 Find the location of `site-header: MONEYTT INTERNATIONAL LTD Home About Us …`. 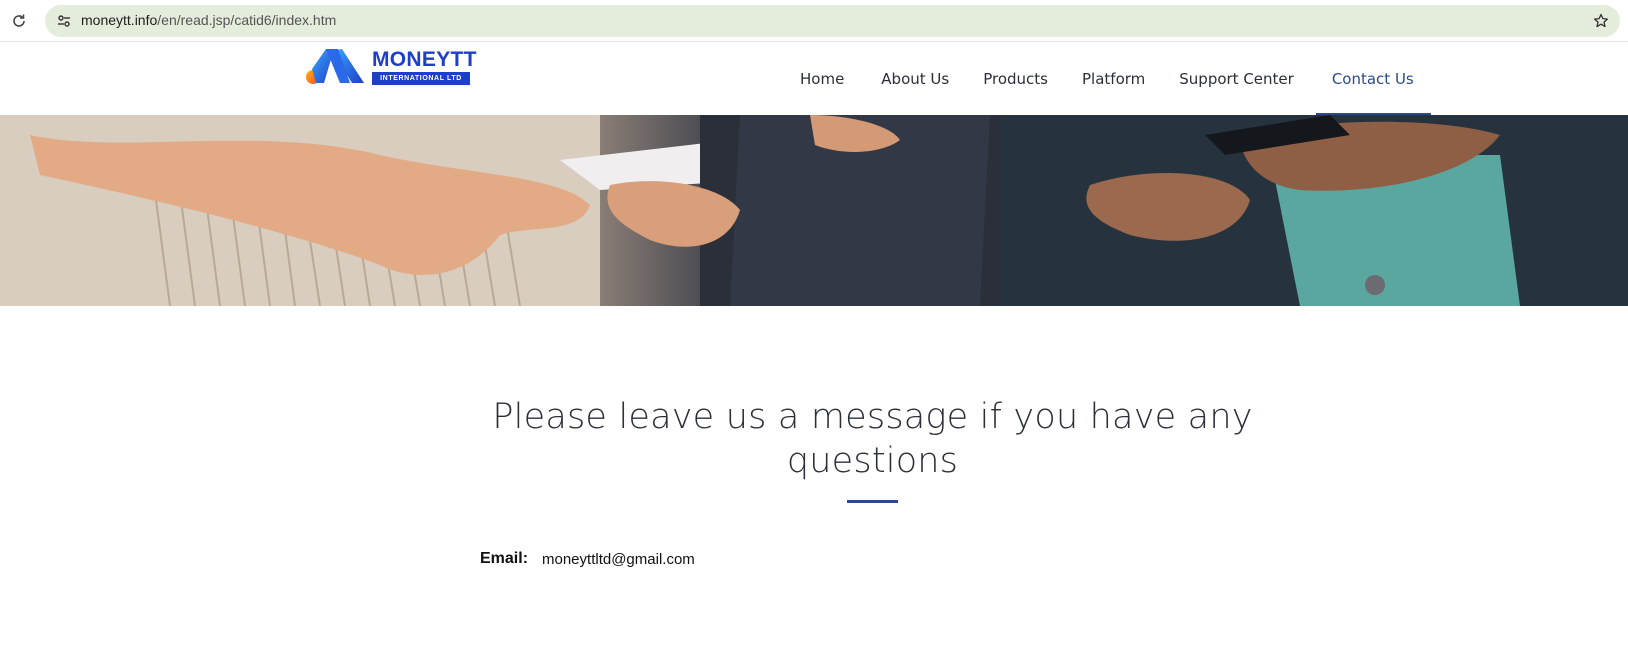

site-header: MONEYTT INTERNATIONAL LTD Home About Us … is located at coordinates (814, 79).